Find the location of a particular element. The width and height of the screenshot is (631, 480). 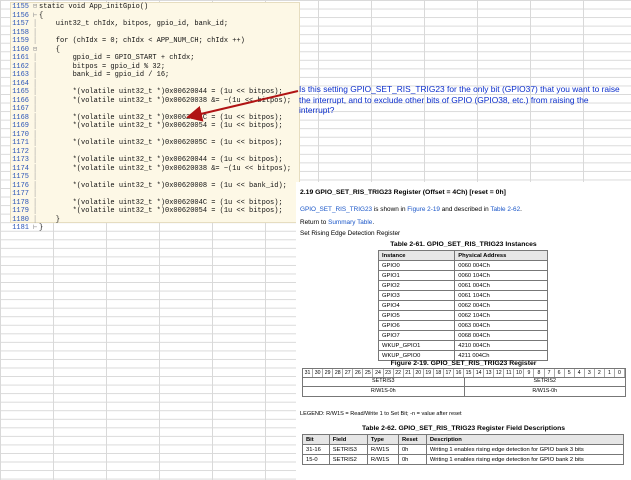

table-cell: WKUP_GPIO0 is located at coordinates (416, 355).